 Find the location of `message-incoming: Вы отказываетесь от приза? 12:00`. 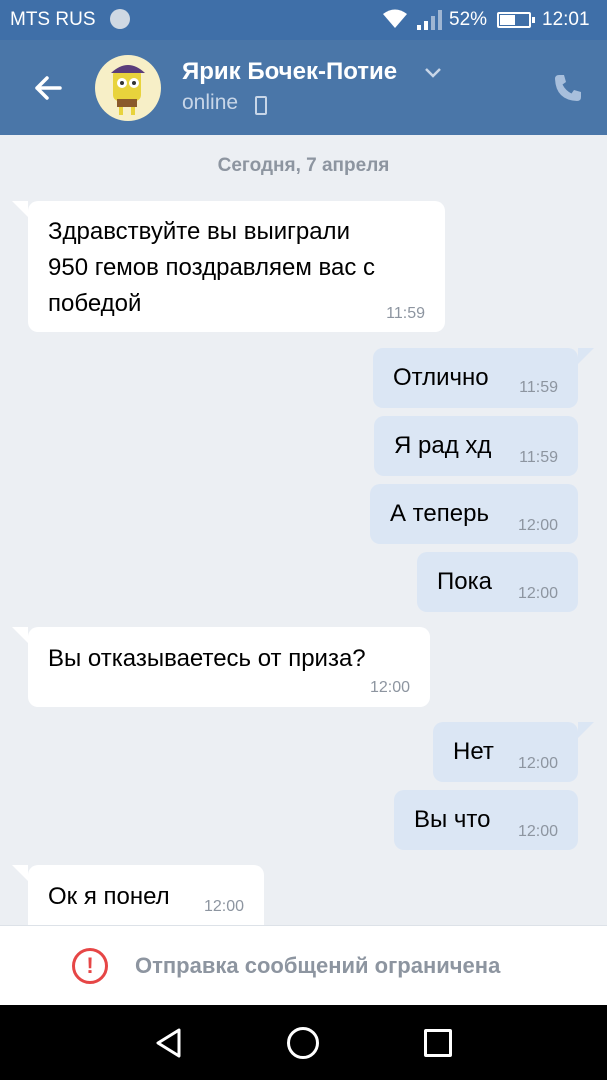

message-incoming: Вы отказываетесь от приза? 12:00 is located at coordinates (229, 667).